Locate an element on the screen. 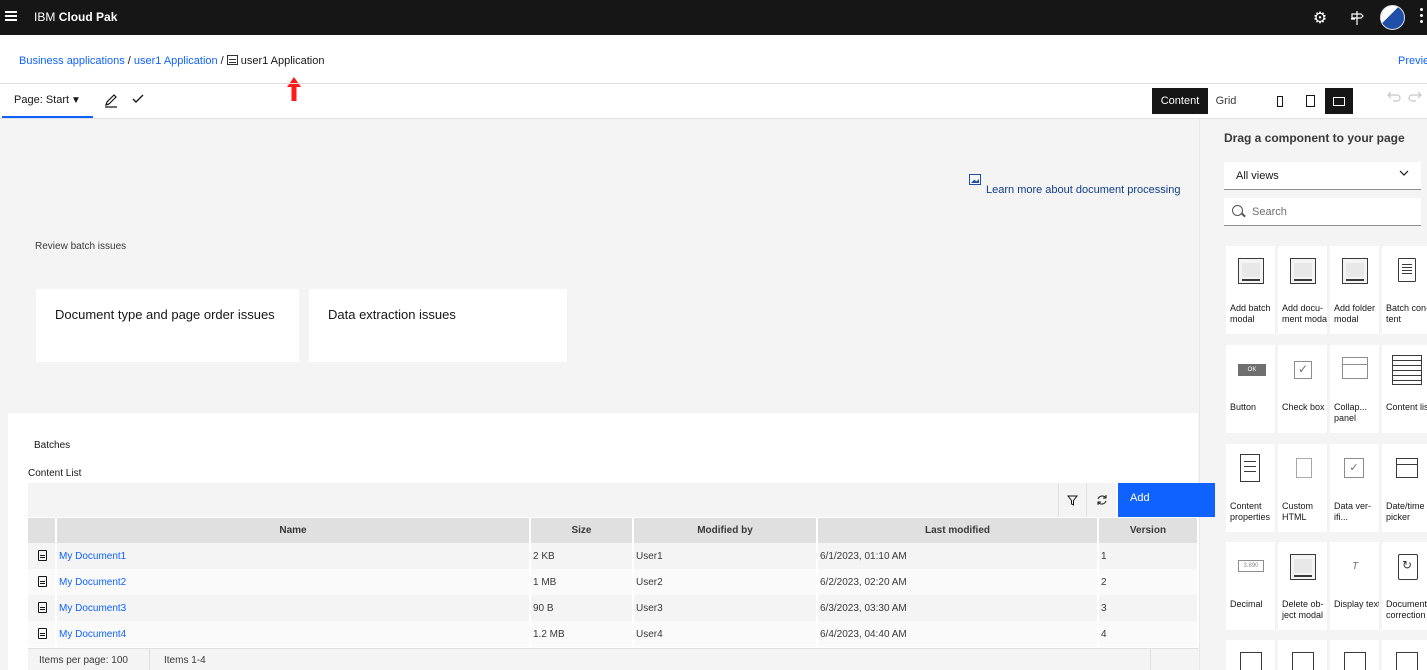  component-add-document-modal: Add docu-ment modal is located at coordinates (1302, 290).